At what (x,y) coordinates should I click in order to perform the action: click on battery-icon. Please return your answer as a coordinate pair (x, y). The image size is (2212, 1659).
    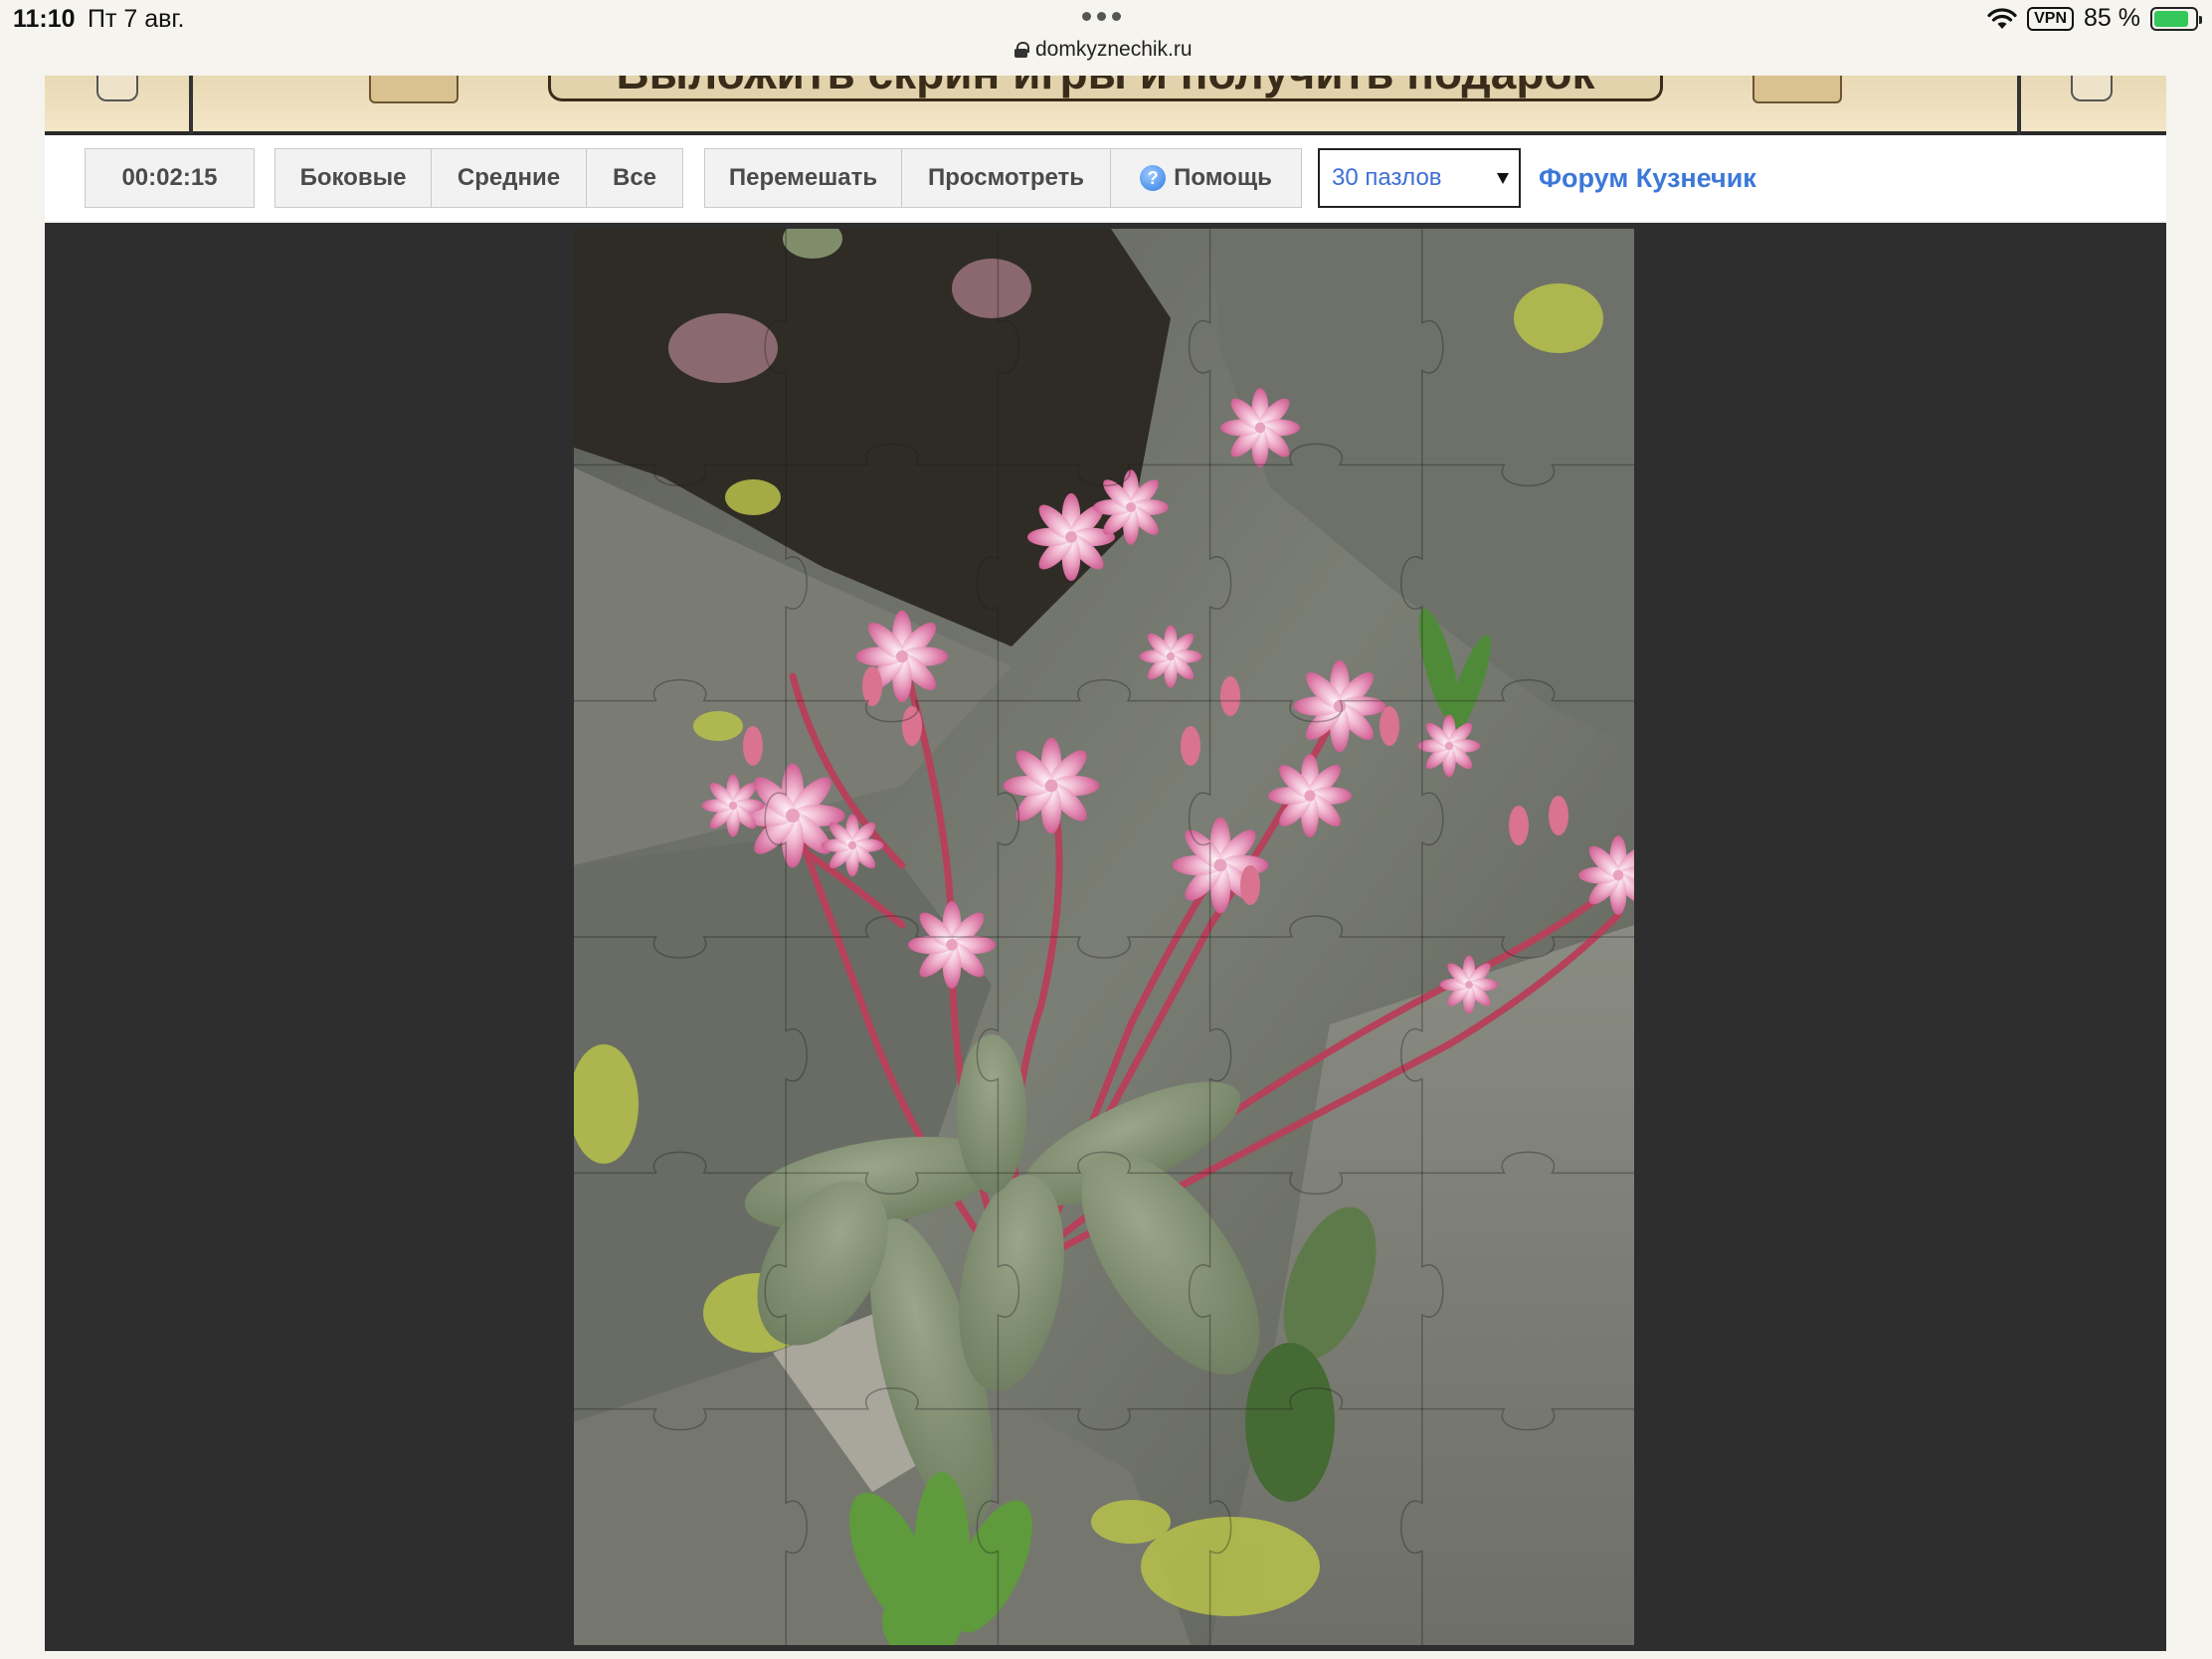
    Looking at the image, I should click on (2176, 18).